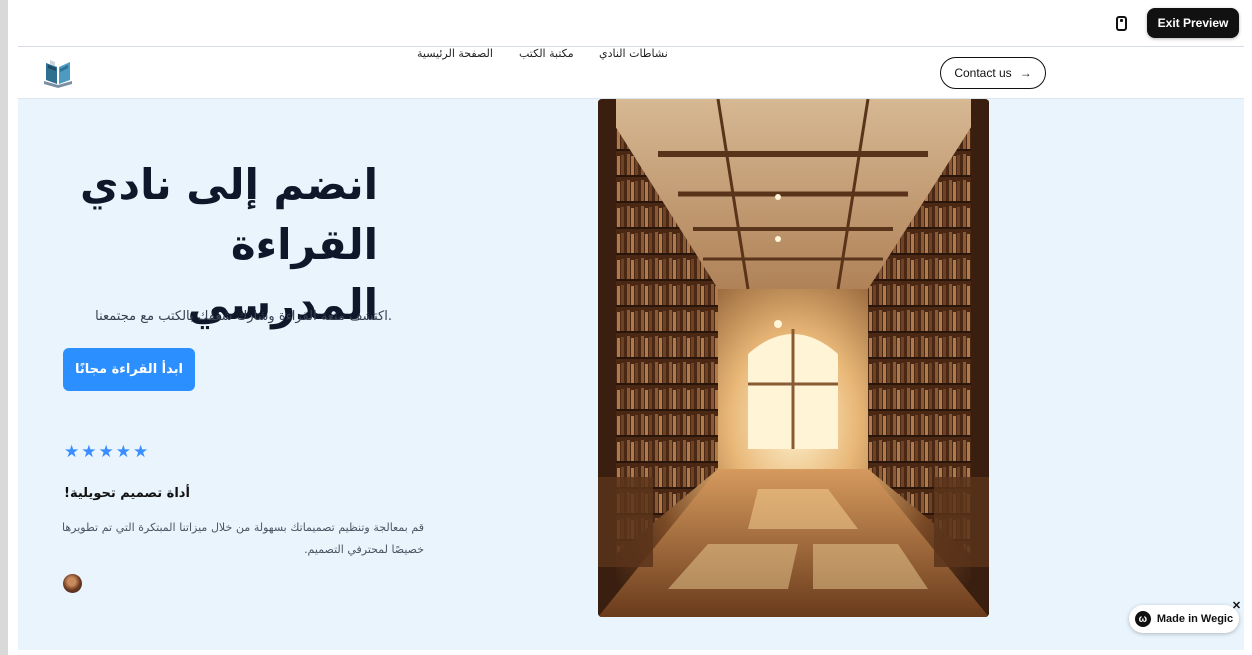 The width and height of the screenshot is (1252, 655). Describe the element at coordinates (129, 369) in the screenshot. I see `start-reading-button: ابدأ القراءة مجانًا` at that location.